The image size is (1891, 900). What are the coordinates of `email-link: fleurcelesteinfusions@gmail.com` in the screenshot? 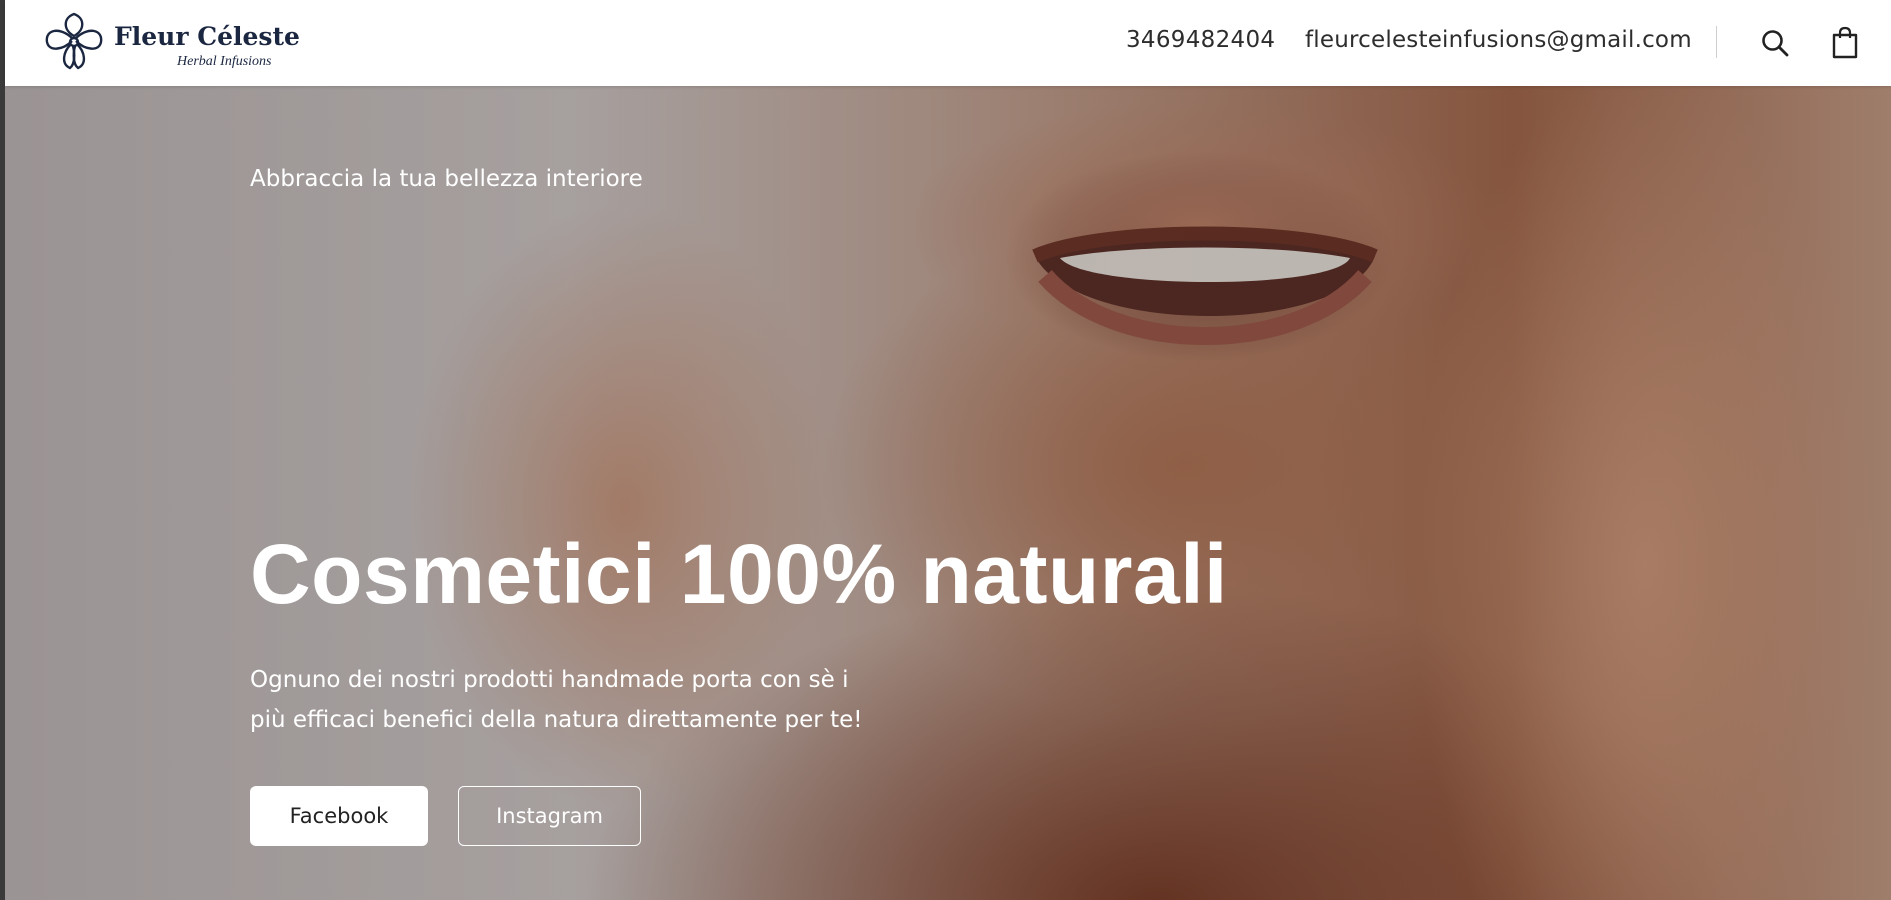 It's located at (1498, 40).